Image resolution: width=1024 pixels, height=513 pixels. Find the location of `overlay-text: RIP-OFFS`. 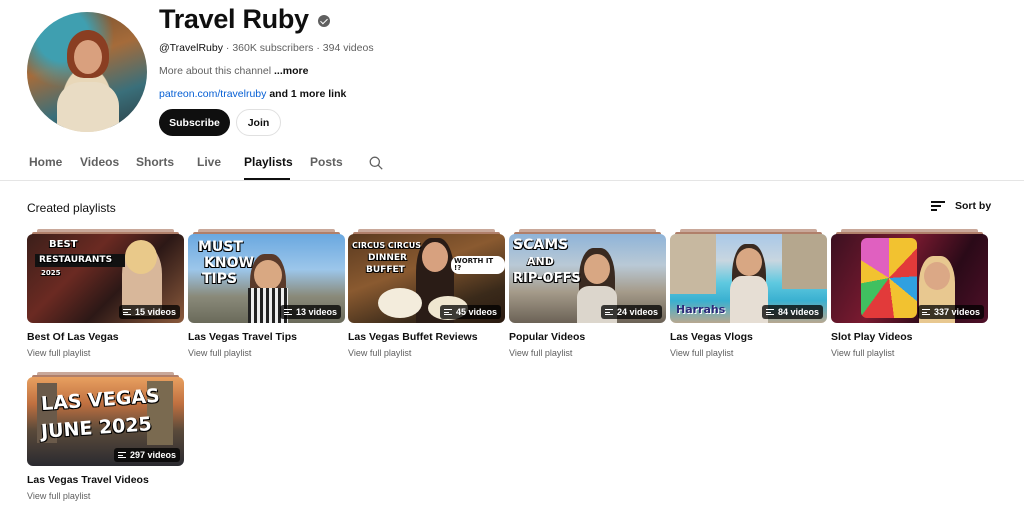

overlay-text: RIP-OFFS is located at coordinates (547, 278).